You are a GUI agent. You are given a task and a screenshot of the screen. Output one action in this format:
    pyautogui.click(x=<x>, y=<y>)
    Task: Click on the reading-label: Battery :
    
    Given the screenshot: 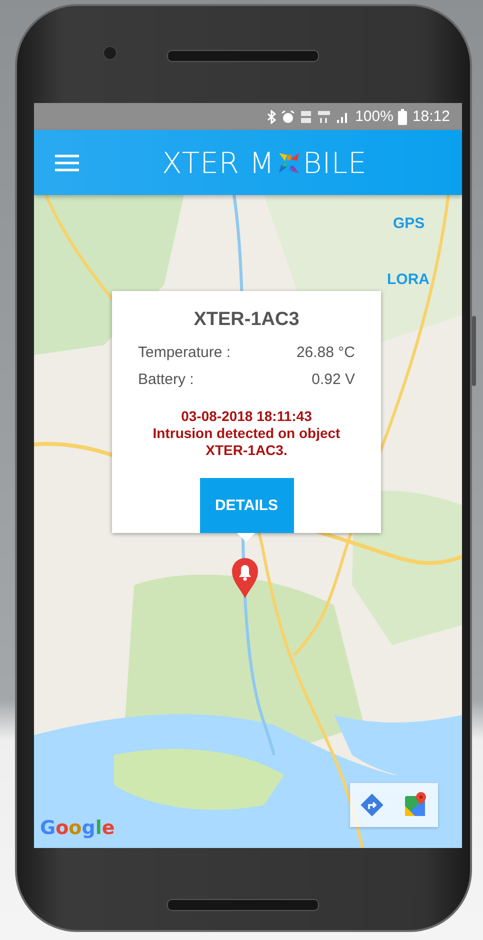 What is the action you would take?
    pyautogui.click(x=166, y=380)
    